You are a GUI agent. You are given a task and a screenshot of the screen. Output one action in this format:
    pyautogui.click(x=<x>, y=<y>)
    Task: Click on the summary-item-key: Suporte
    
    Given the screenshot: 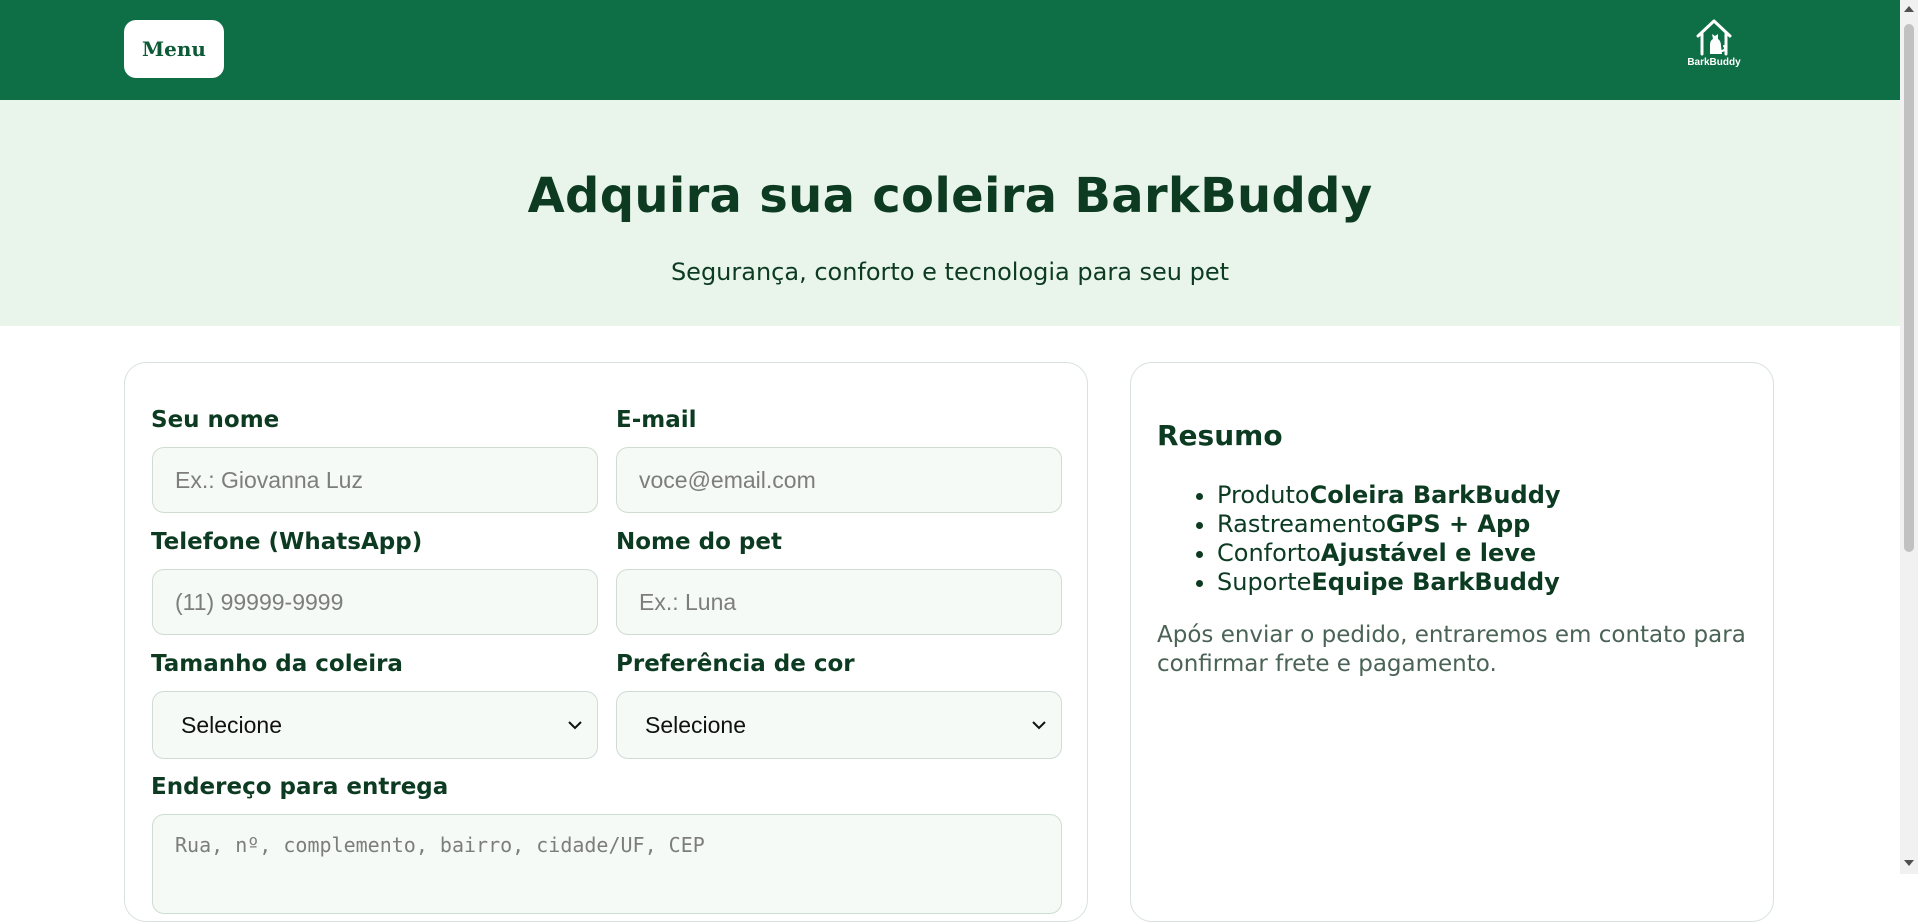 What is the action you would take?
    pyautogui.click(x=1264, y=582)
    